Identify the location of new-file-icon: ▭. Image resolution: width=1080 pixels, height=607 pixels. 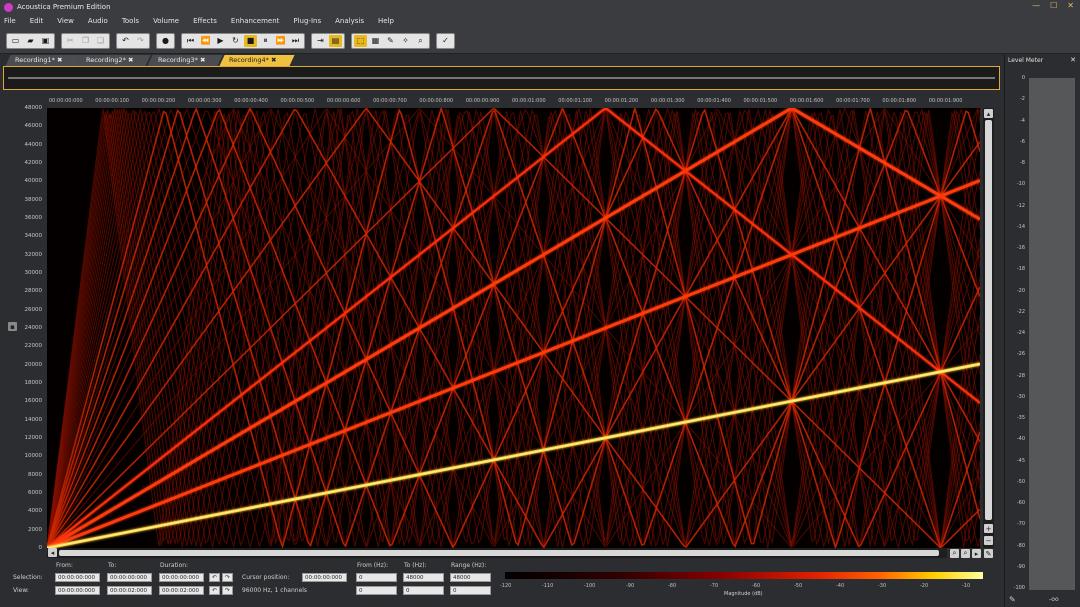
(15, 41).